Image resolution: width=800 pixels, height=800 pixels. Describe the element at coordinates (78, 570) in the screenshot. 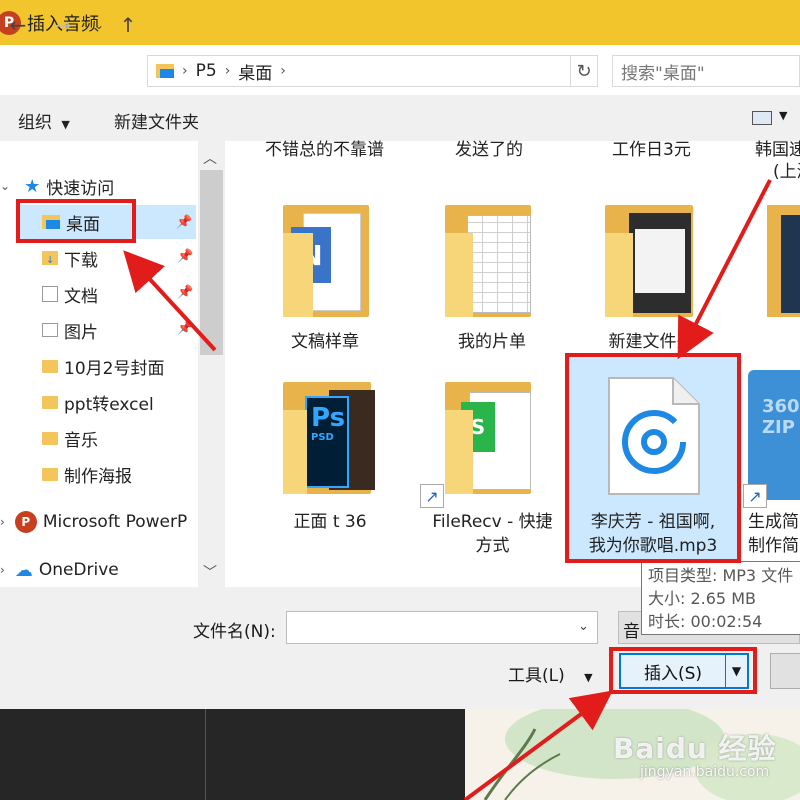

I see `nav-label: OneDrive` at that location.